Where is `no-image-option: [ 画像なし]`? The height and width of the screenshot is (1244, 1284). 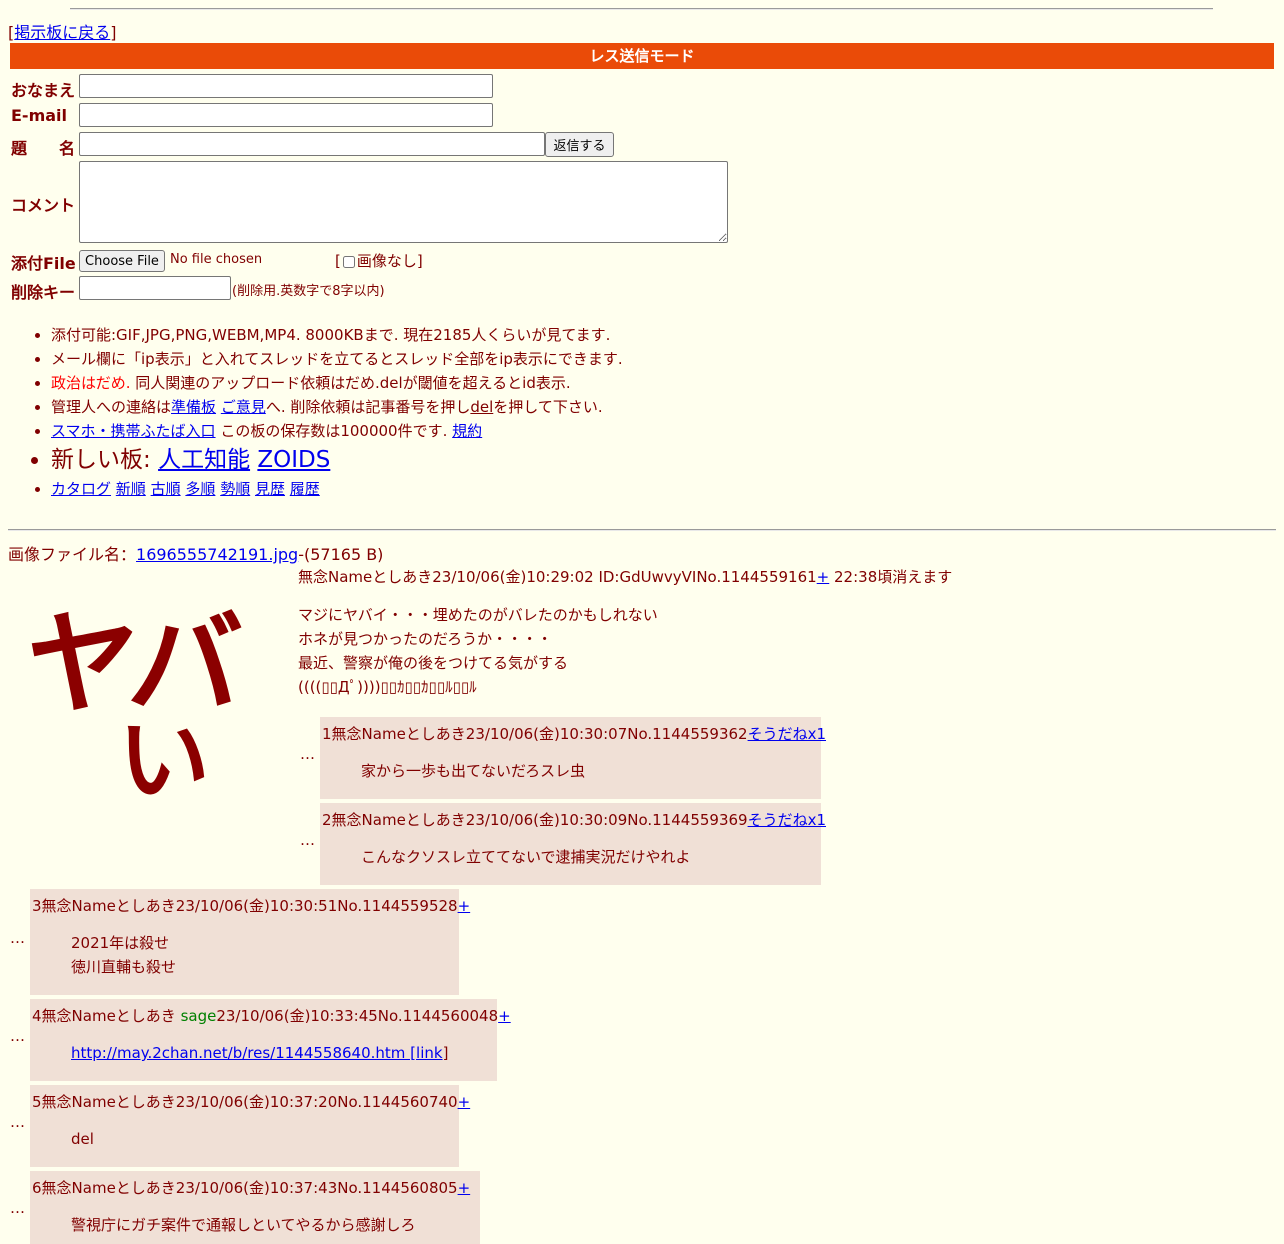
no-image-option: [ 画像なし] is located at coordinates (379, 260).